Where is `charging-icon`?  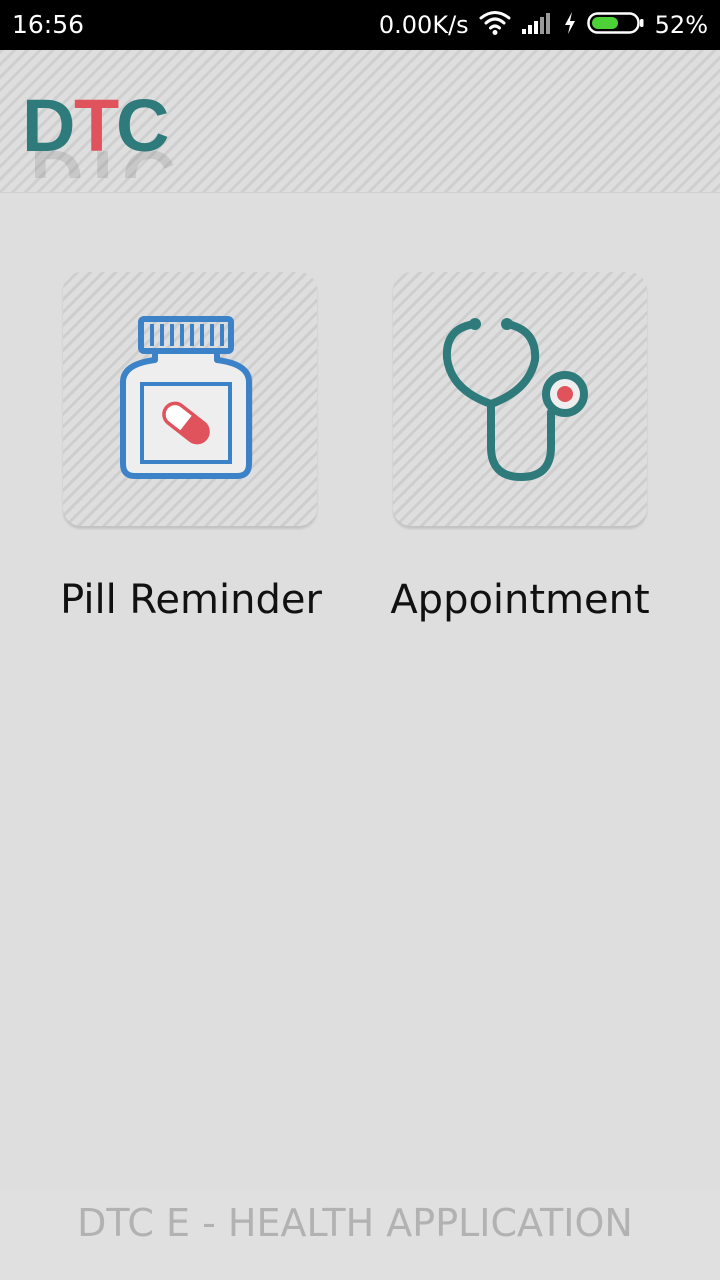
charging-icon is located at coordinates (570, 25).